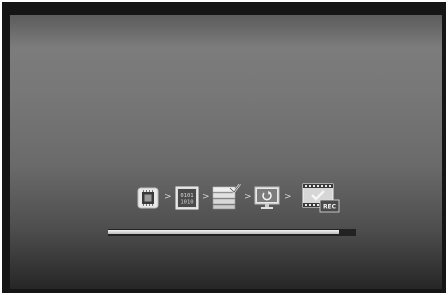 This screenshot has height=295, width=448. Describe the element at coordinates (321, 198) in the screenshot. I see `film-record-icon: REC` at that location.